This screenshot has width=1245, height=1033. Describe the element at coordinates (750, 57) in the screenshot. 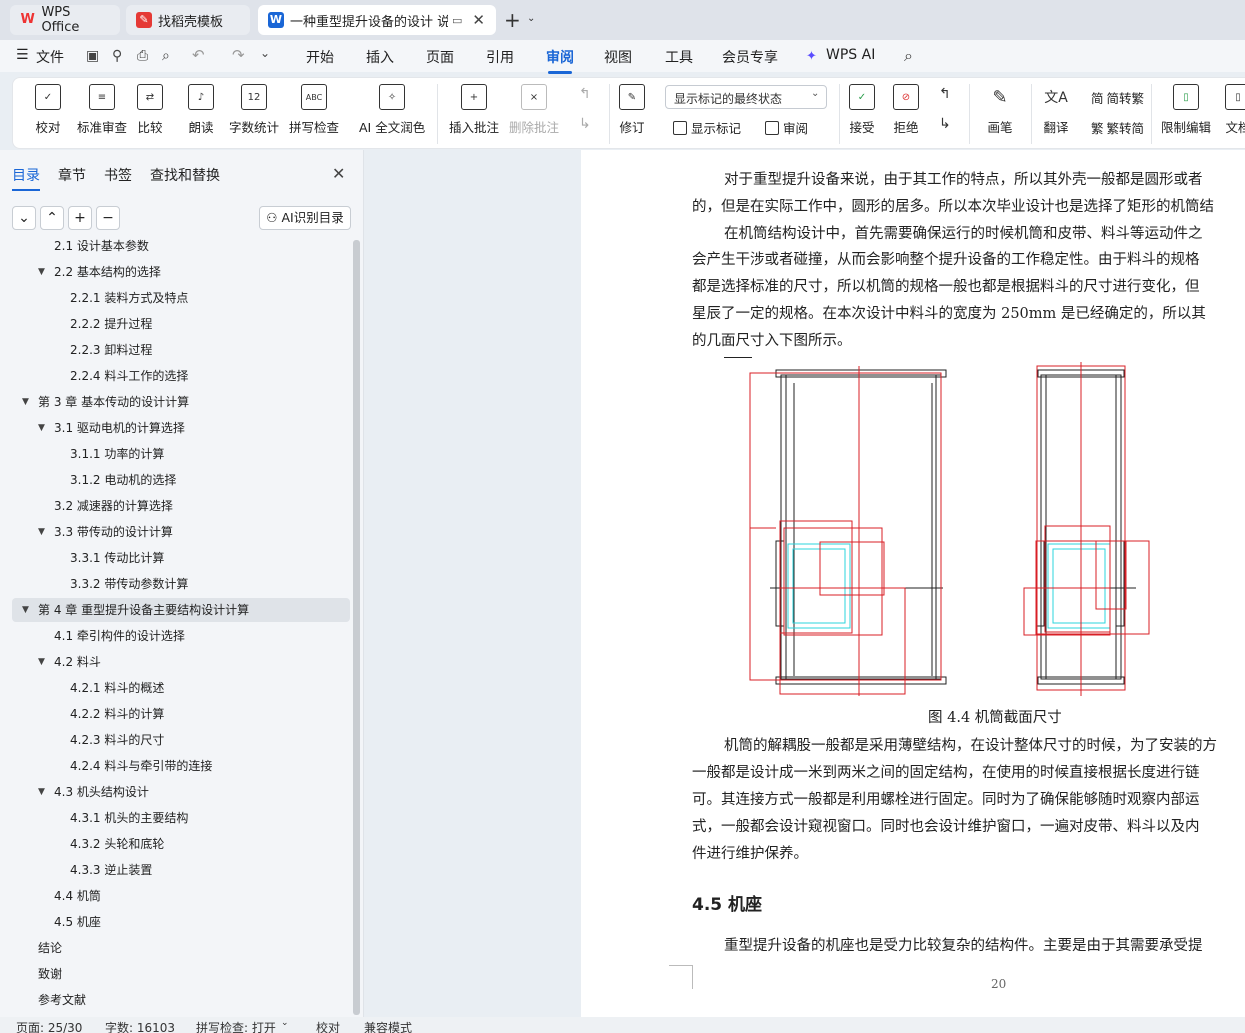

I see `menu-member: 会员专享` at that location.